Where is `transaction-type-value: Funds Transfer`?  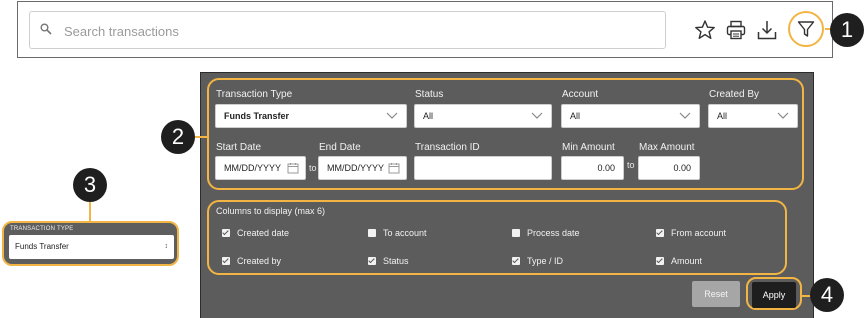
transaction-type-value: Funds Transfer is located at coordinates (257, 116).